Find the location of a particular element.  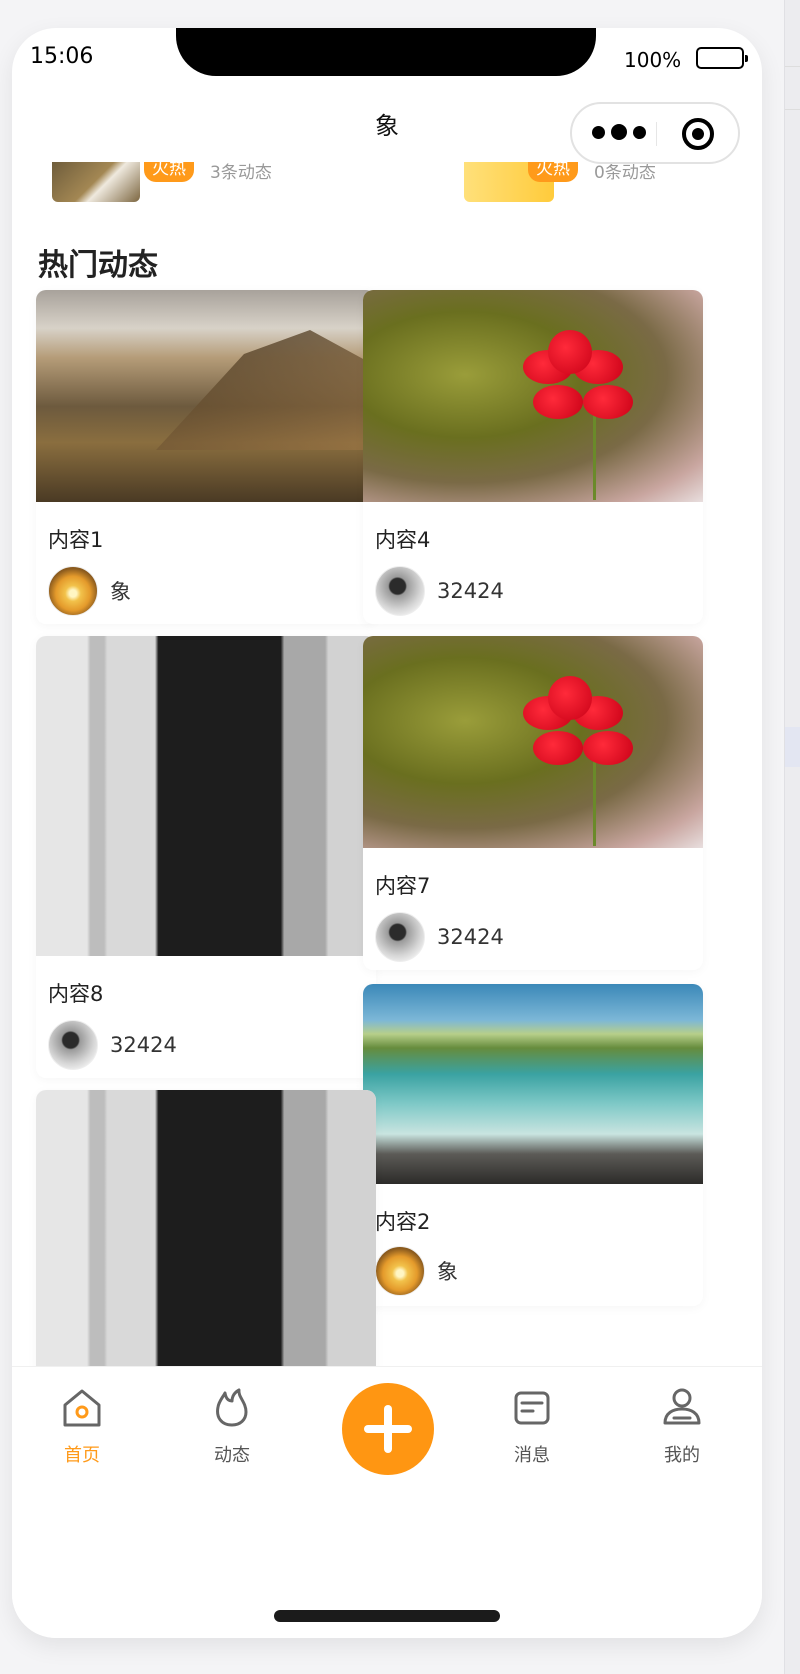

section-title: 热门动态 is located at coordinates (98, 265).